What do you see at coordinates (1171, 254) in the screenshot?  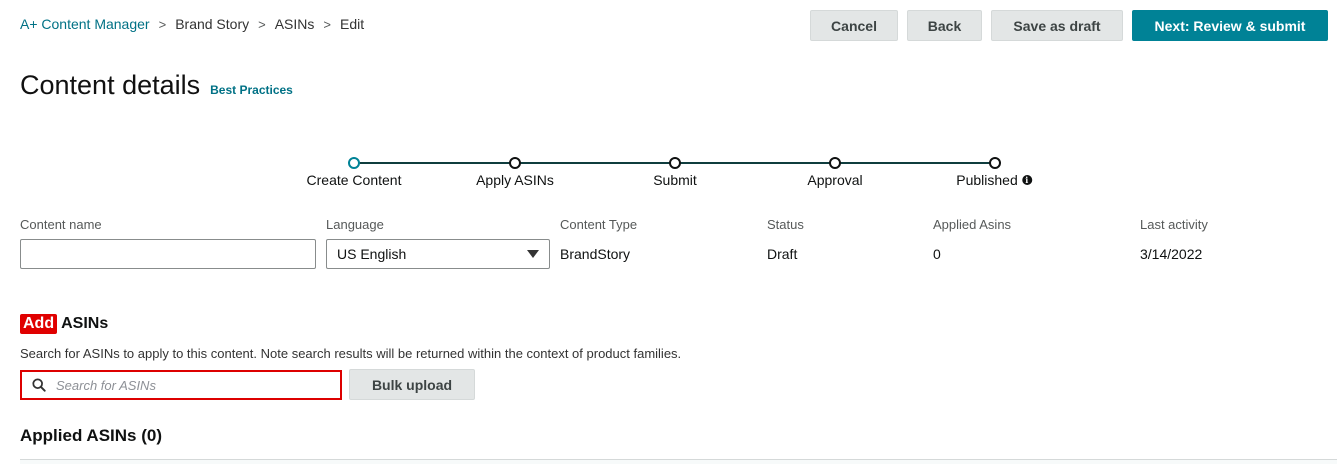 I see `last-activity-value: 3/14/2022` at bounding box center [1171, 254].